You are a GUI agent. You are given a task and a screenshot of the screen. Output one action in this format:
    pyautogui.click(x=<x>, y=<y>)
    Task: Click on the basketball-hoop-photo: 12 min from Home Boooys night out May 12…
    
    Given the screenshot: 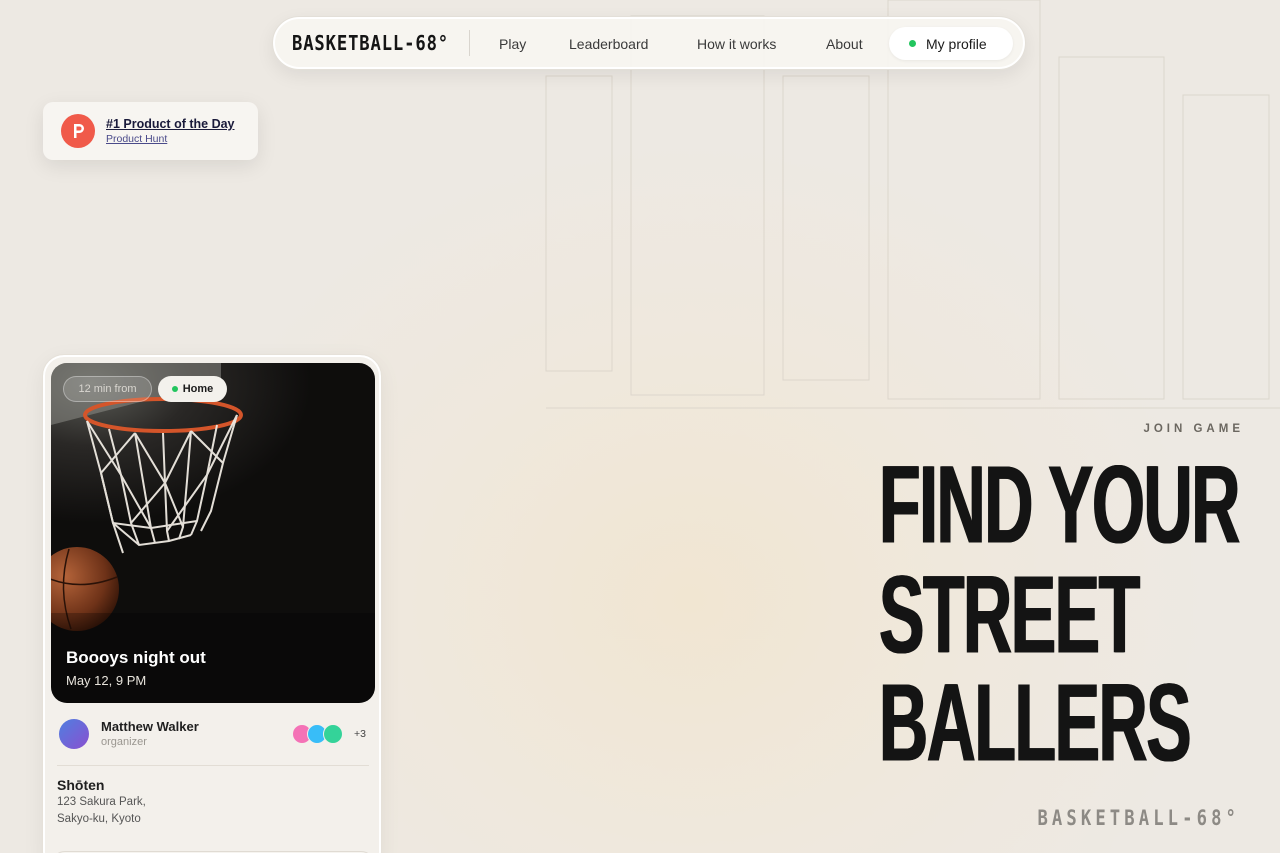 What is the action you would take?
    pyautogui.click(x=213, y=533)
    